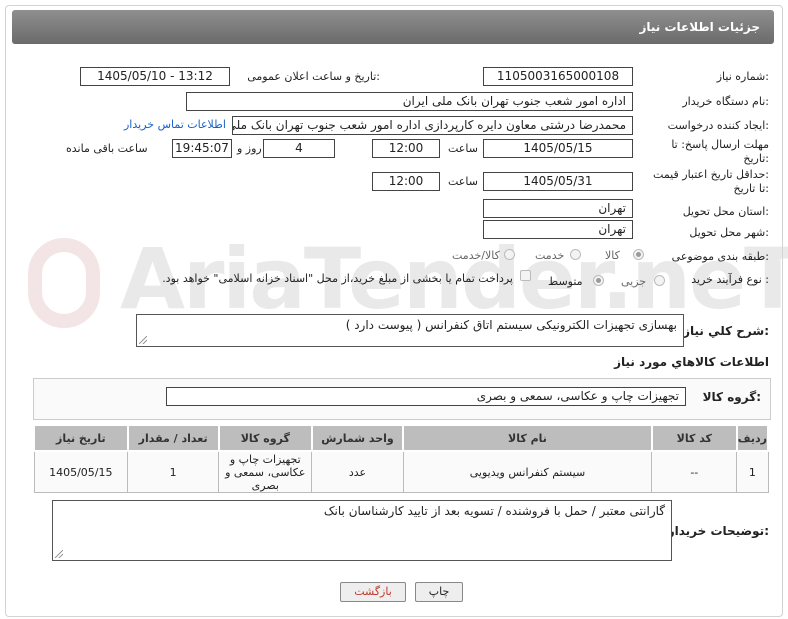 This screenshot has width=788, height=619. Describe the element at coordinates (173, 471) in the screenshot. I see `cell-qty: 1` at that location.